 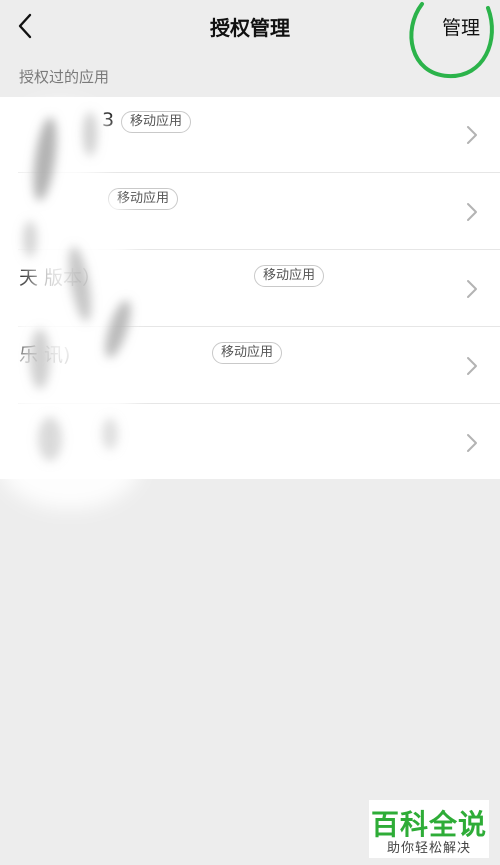 I want to click on nav-bar: 授权管理 管理, so click(x=250, y=26).